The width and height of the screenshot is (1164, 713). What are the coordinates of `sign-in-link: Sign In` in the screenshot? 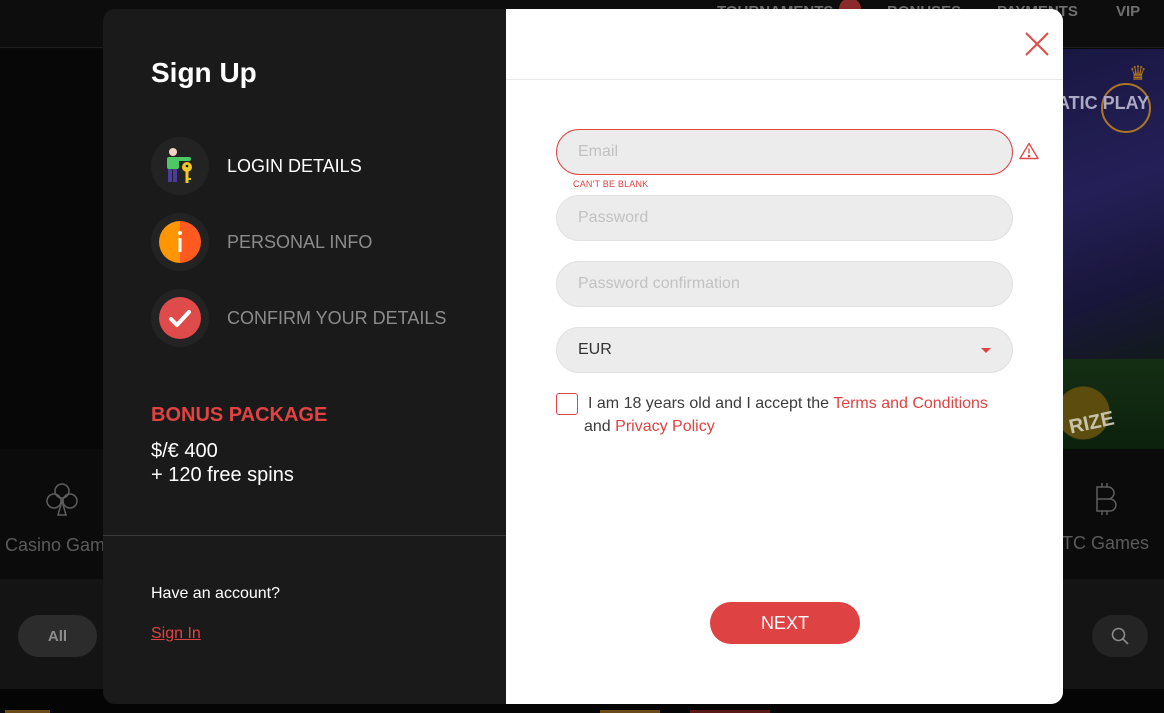 It's located at (176, 634).